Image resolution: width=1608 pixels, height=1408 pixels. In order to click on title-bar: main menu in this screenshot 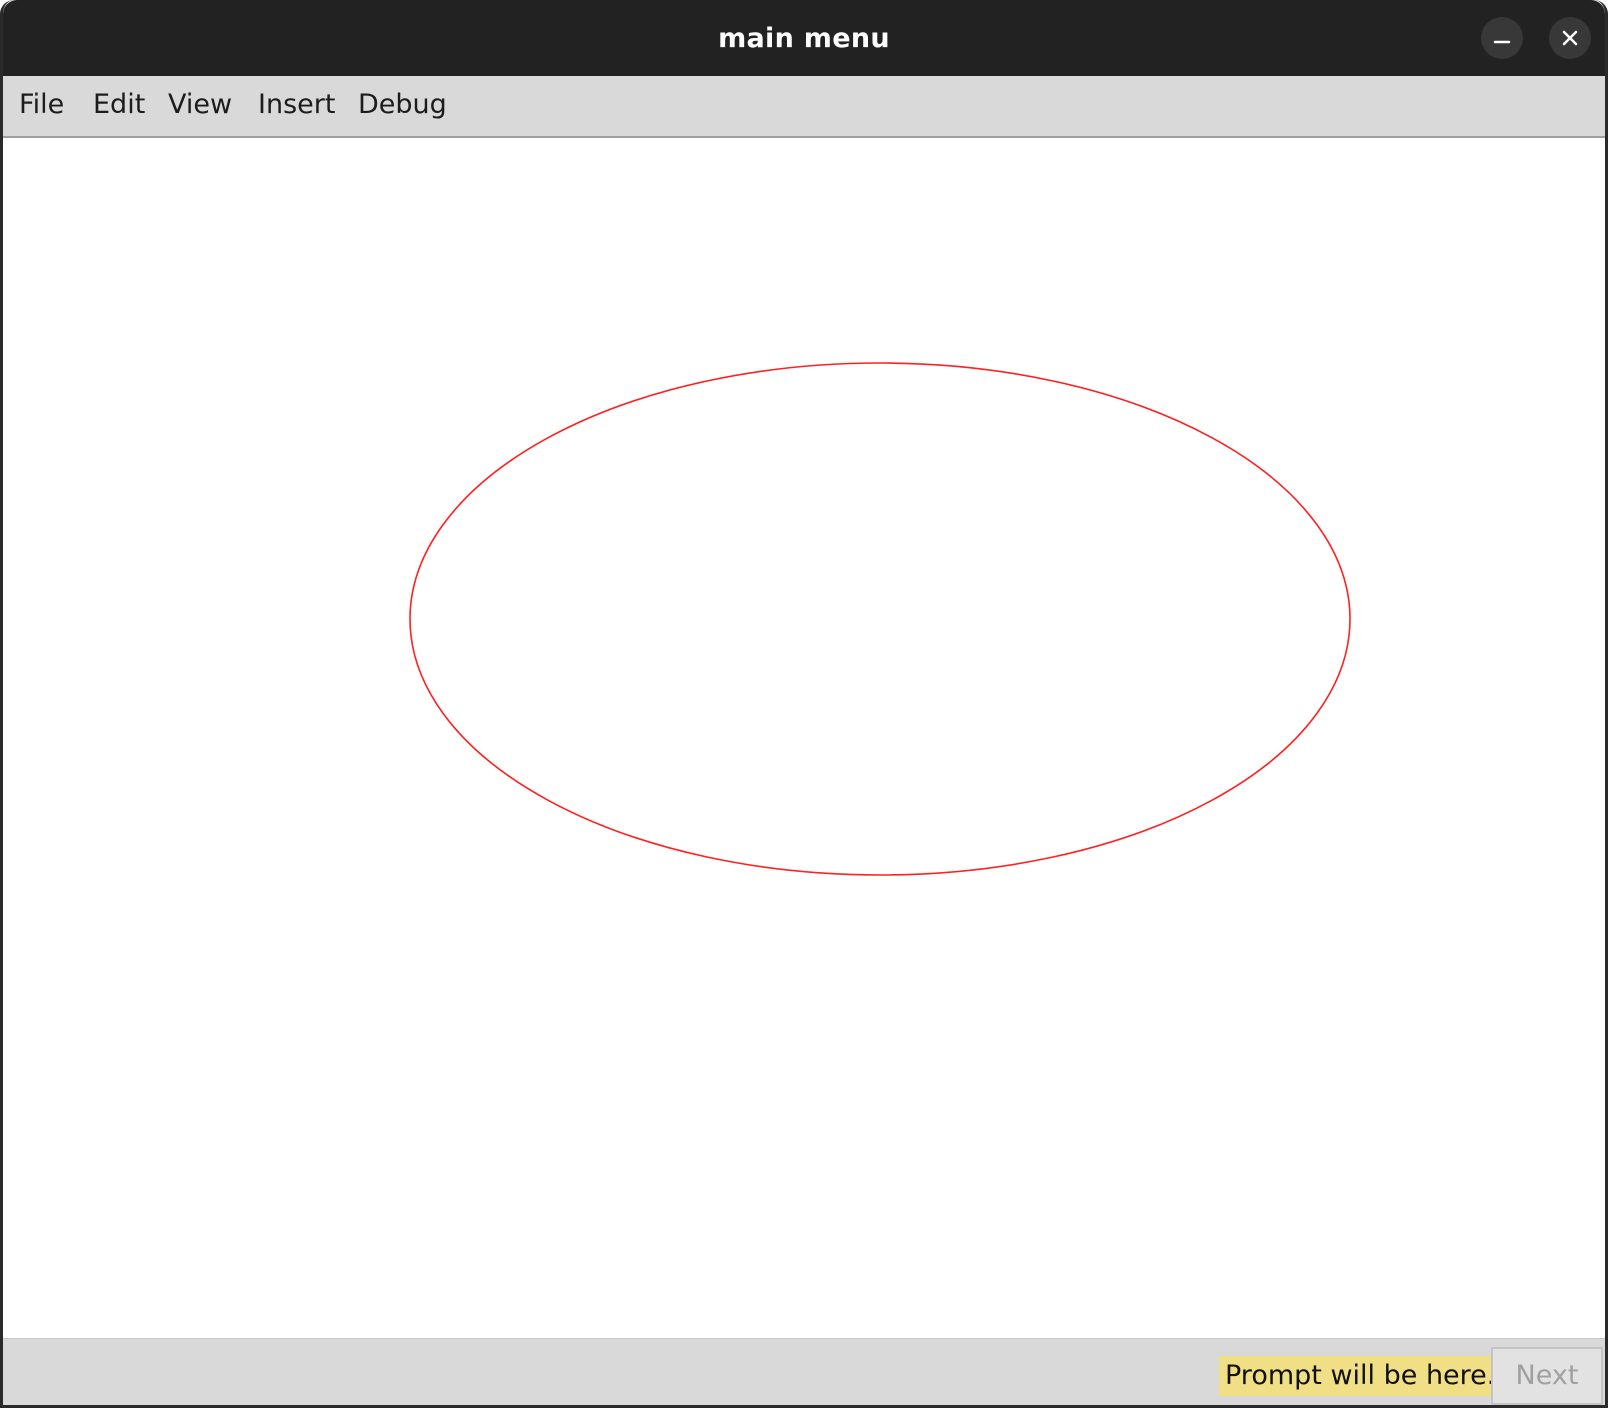, I will do `click(804, 38)`.